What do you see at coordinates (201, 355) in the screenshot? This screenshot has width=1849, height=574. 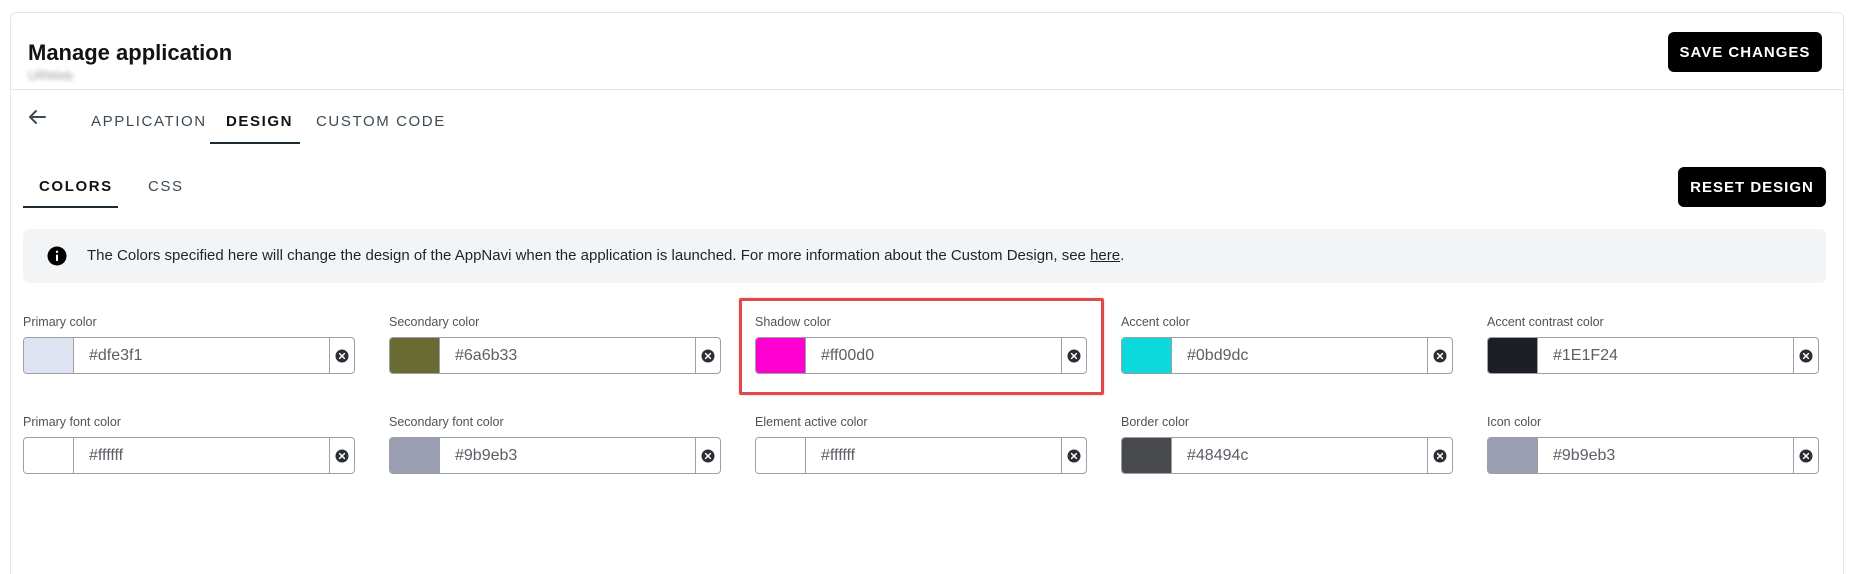 I see `primary-color-input` at bounding box center [201, 355].